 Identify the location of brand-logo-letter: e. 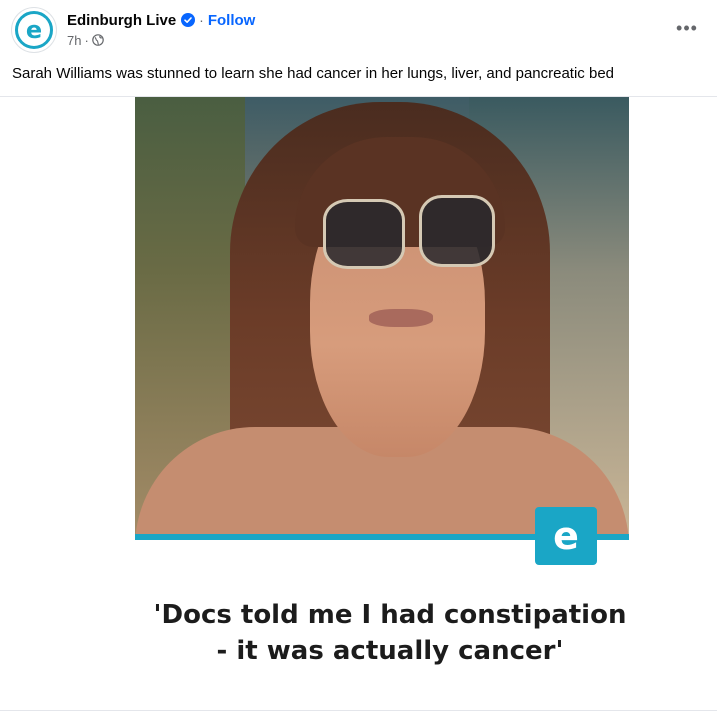
(566, 536).